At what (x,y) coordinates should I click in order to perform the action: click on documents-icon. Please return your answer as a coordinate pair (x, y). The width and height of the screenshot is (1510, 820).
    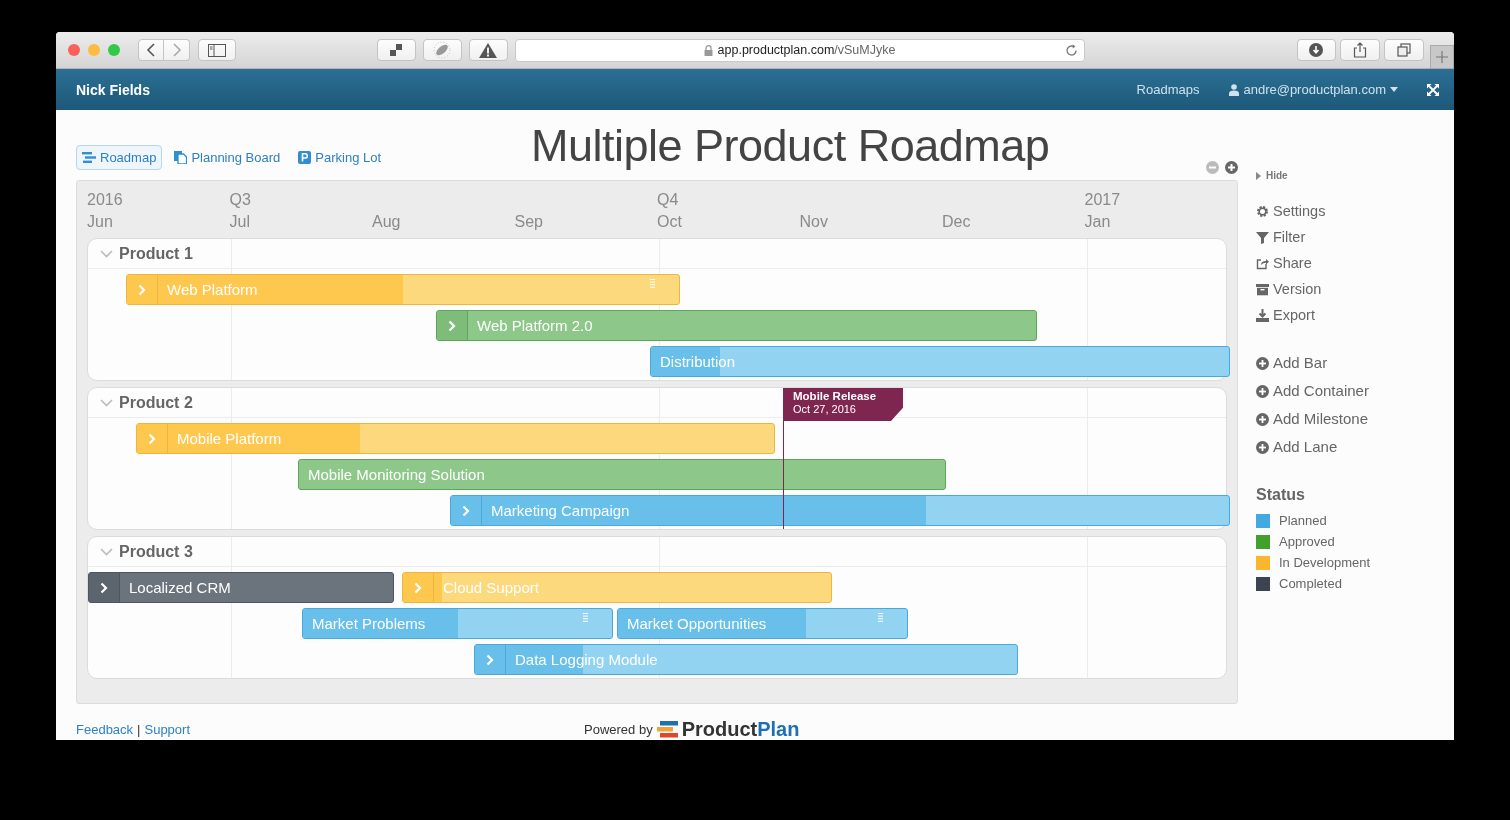
    Looking at the image, I should click on (181, 157).